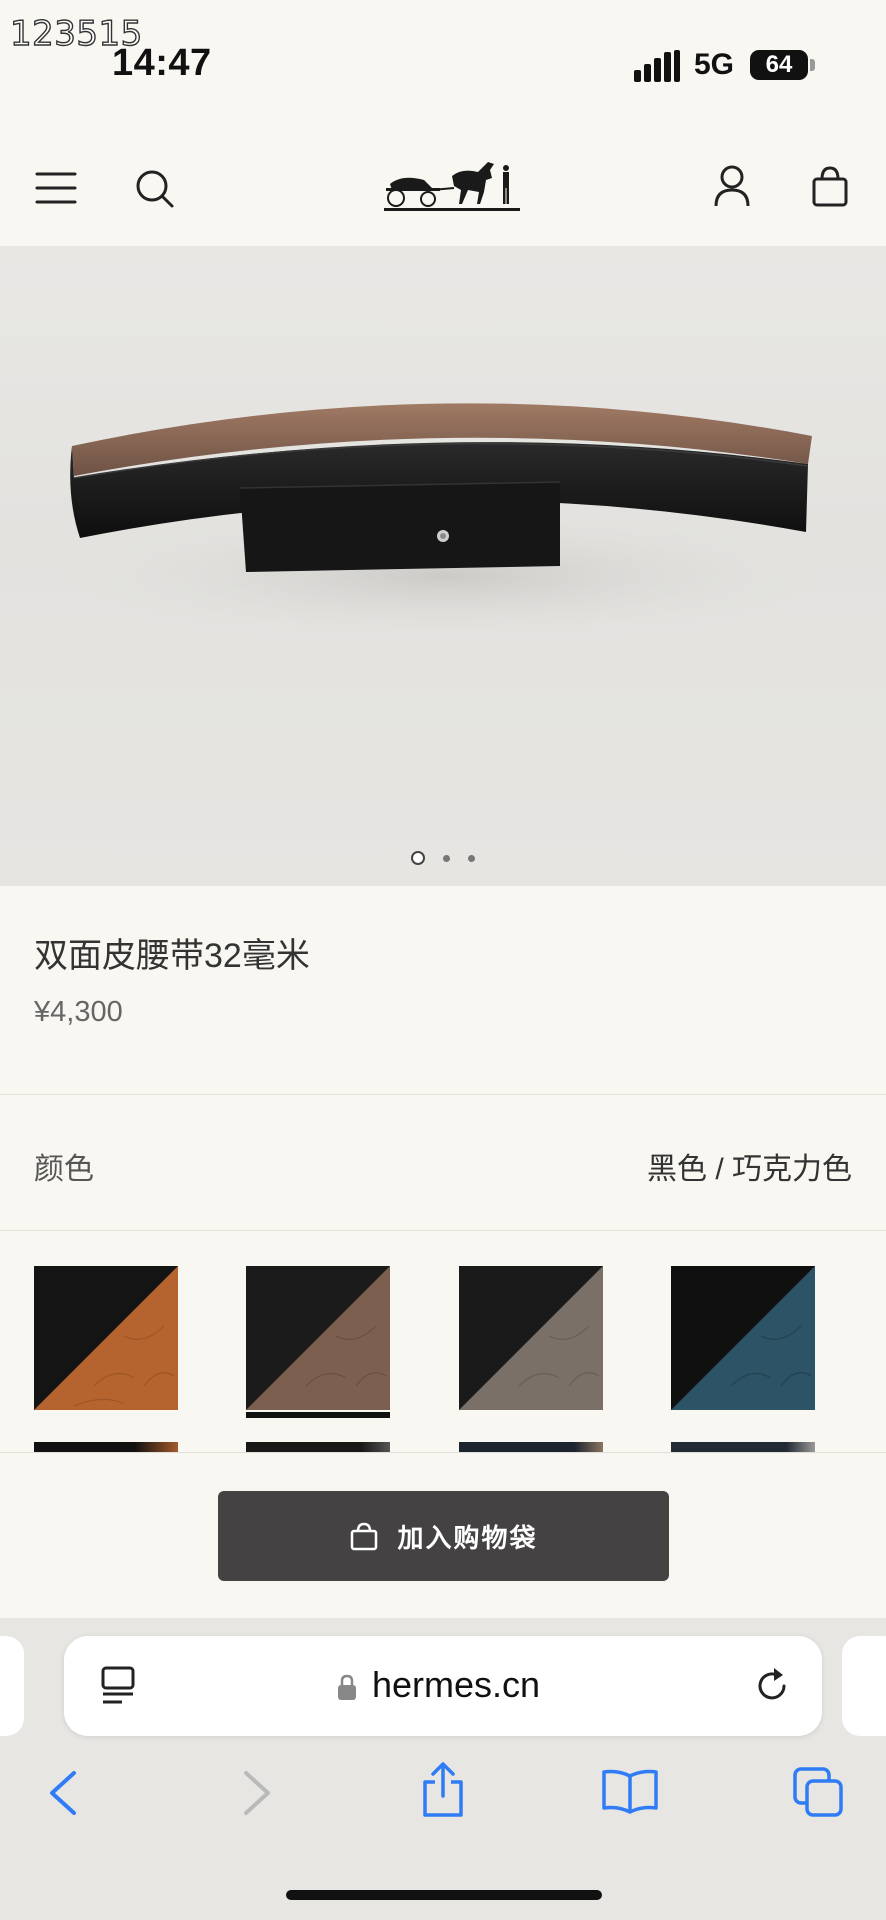 This screenshot has height=1920, width=886. Describe the element at coordinates (347, 1690) in the screenshot. I see `lock-icon` at that location.